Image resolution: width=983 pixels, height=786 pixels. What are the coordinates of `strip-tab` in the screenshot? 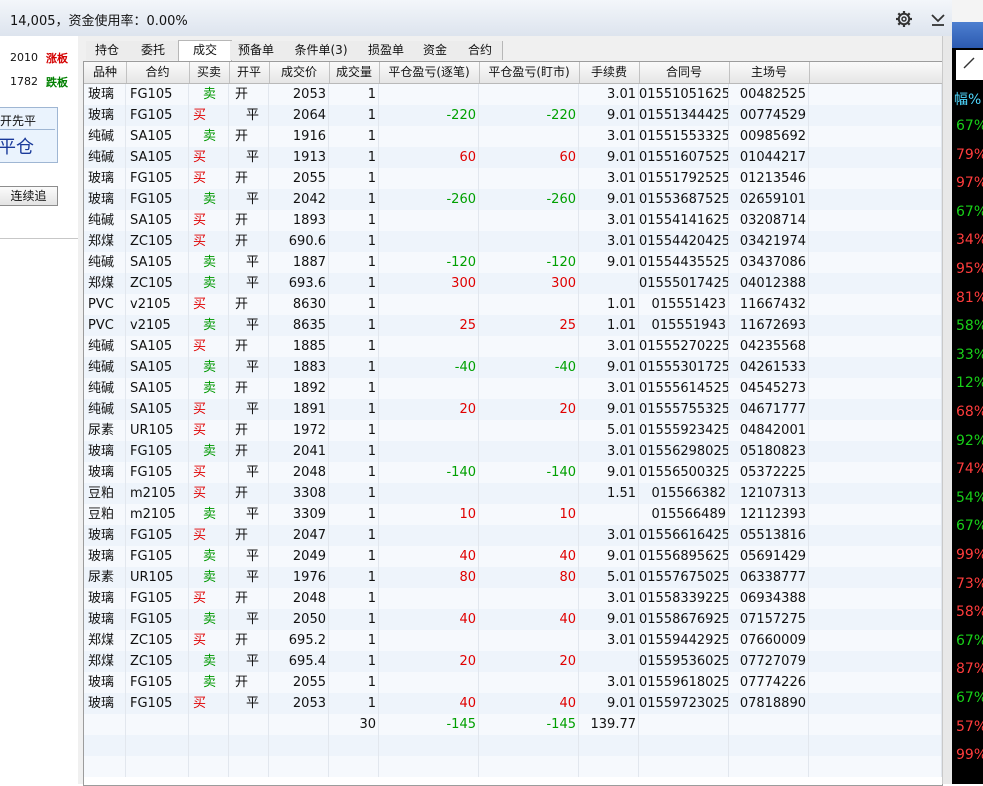 It's located at (967, 35).